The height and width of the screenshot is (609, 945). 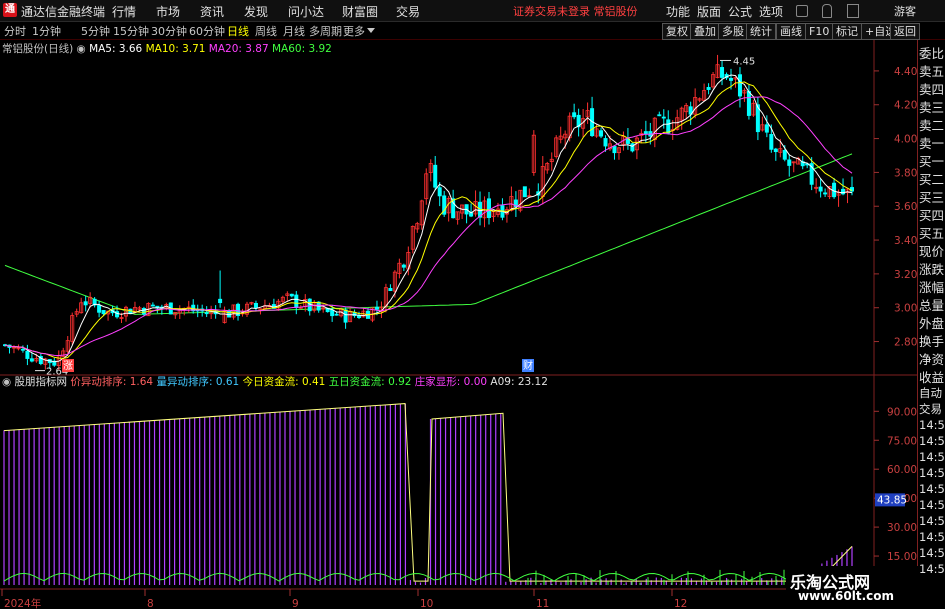 What do you see at coordinates (744, 61) in the screenshot?
I see `high-price-label: 4.45` at bounding box center [744, 61].